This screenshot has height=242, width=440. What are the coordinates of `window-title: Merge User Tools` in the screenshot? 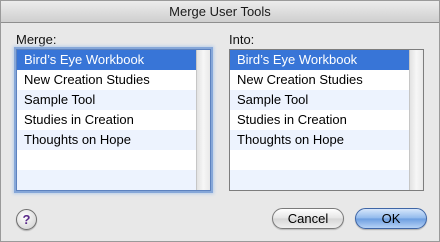 It's located at (220, 12).